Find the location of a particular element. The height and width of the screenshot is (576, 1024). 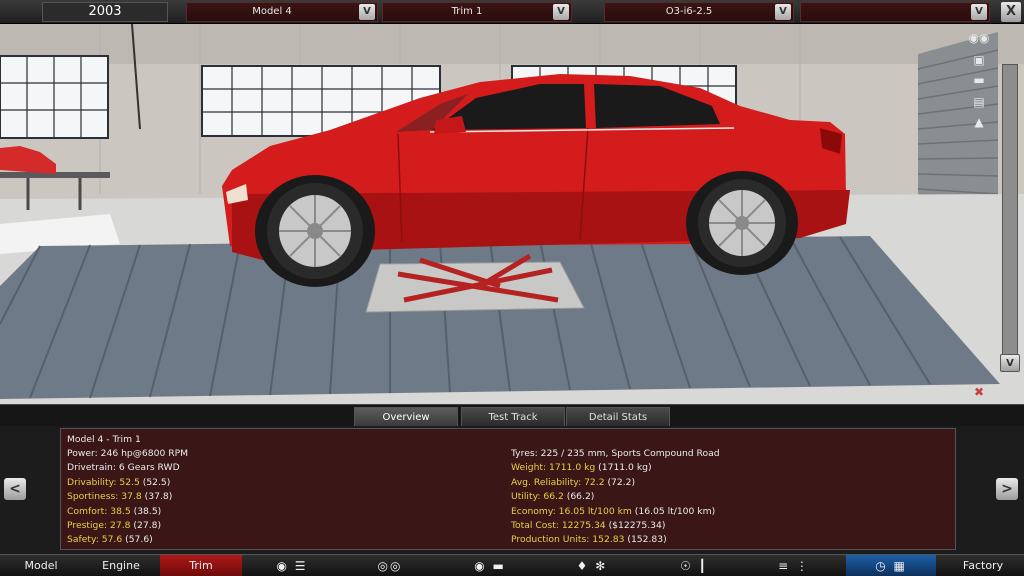

camera-icon: ◉◉ is located at coordinates (979, 38).